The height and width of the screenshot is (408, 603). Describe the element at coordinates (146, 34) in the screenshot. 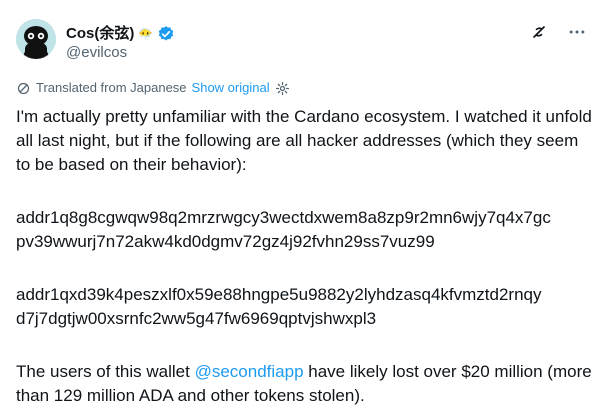

I see `emoji-badge: 😶‍🌫️` at that location.